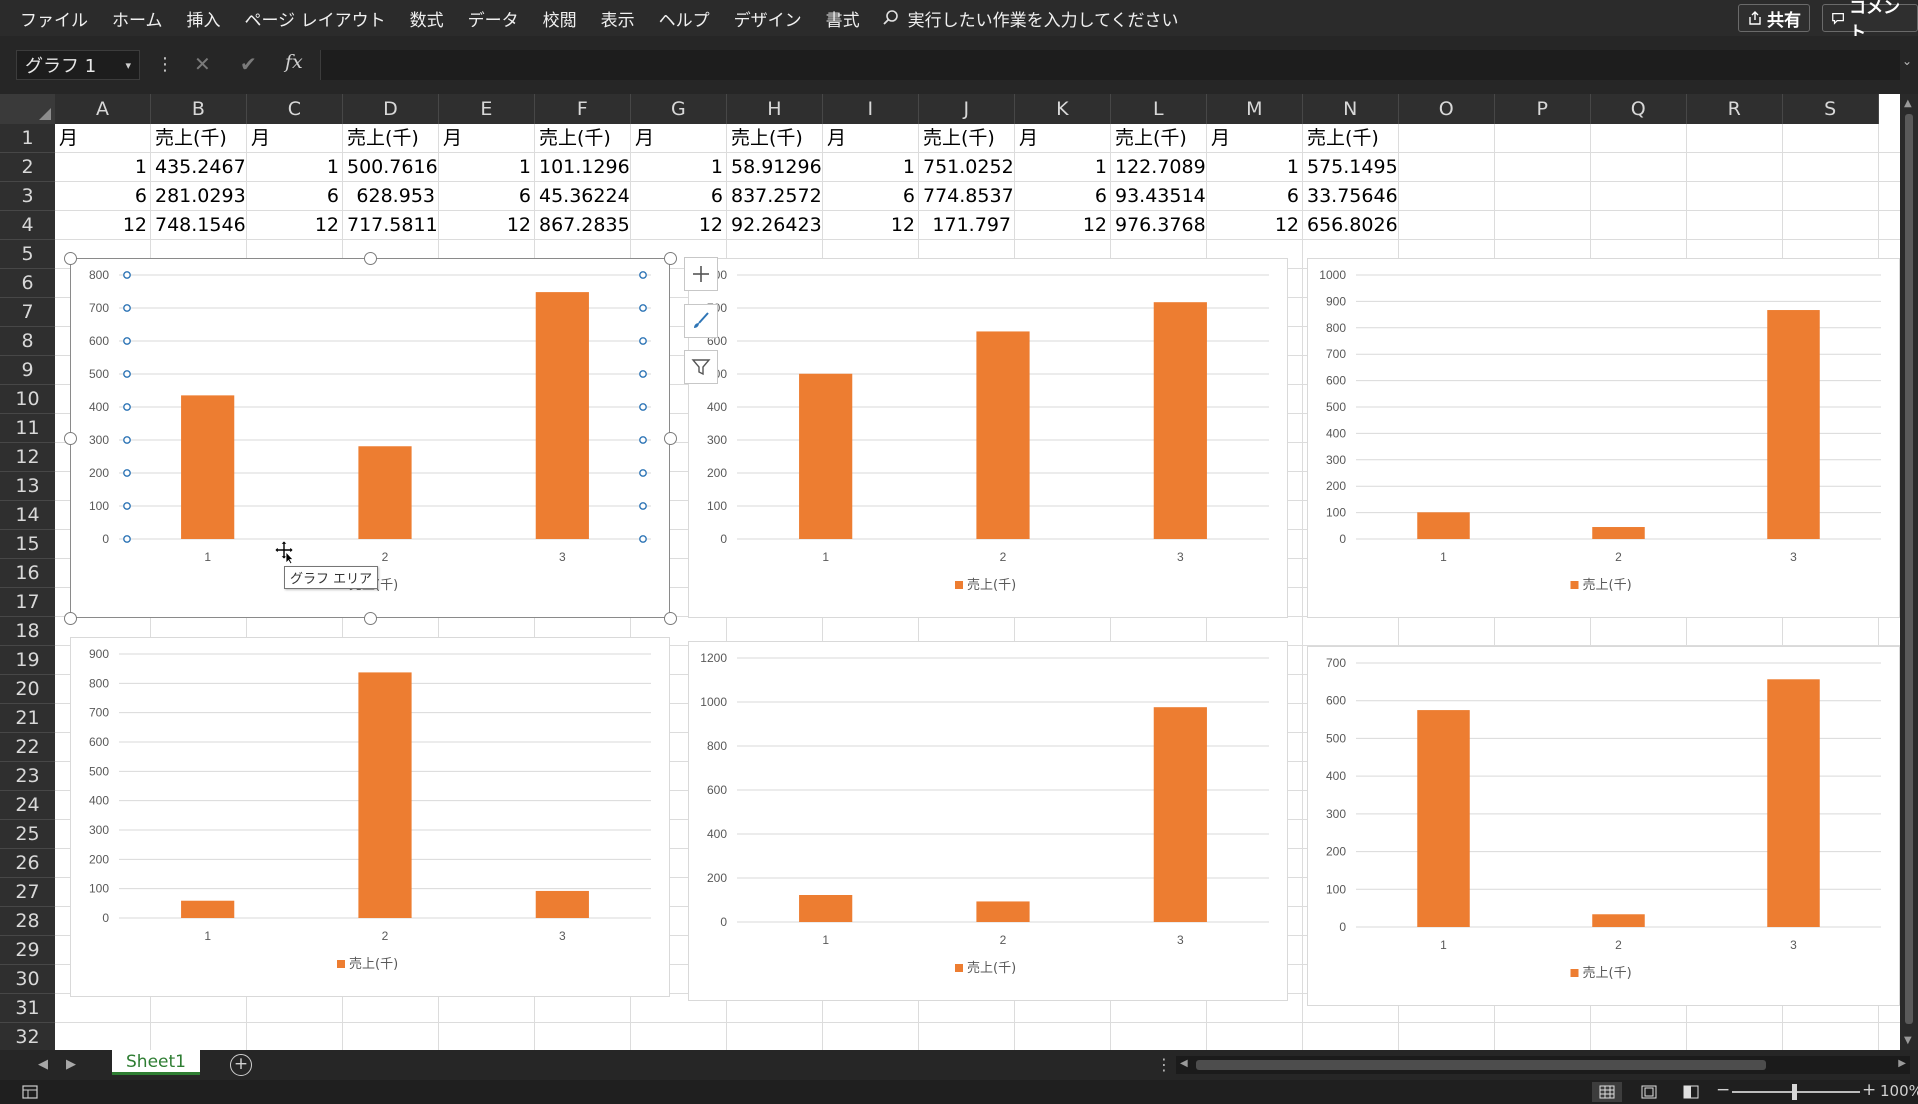 This screenshot has width=1918, height=1104. I want to click on formula-input, so click(1110, 65).